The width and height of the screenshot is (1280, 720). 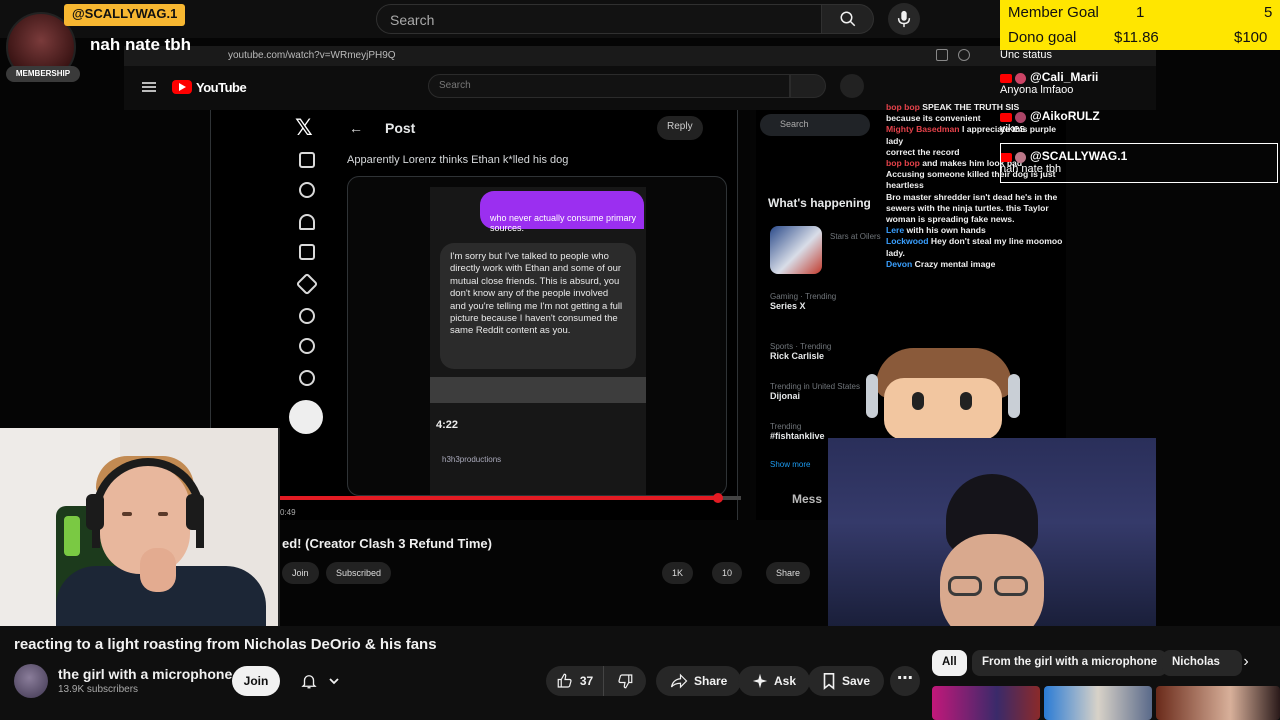 I want to click on chevron-down-icon, so click(x=334, y=681).